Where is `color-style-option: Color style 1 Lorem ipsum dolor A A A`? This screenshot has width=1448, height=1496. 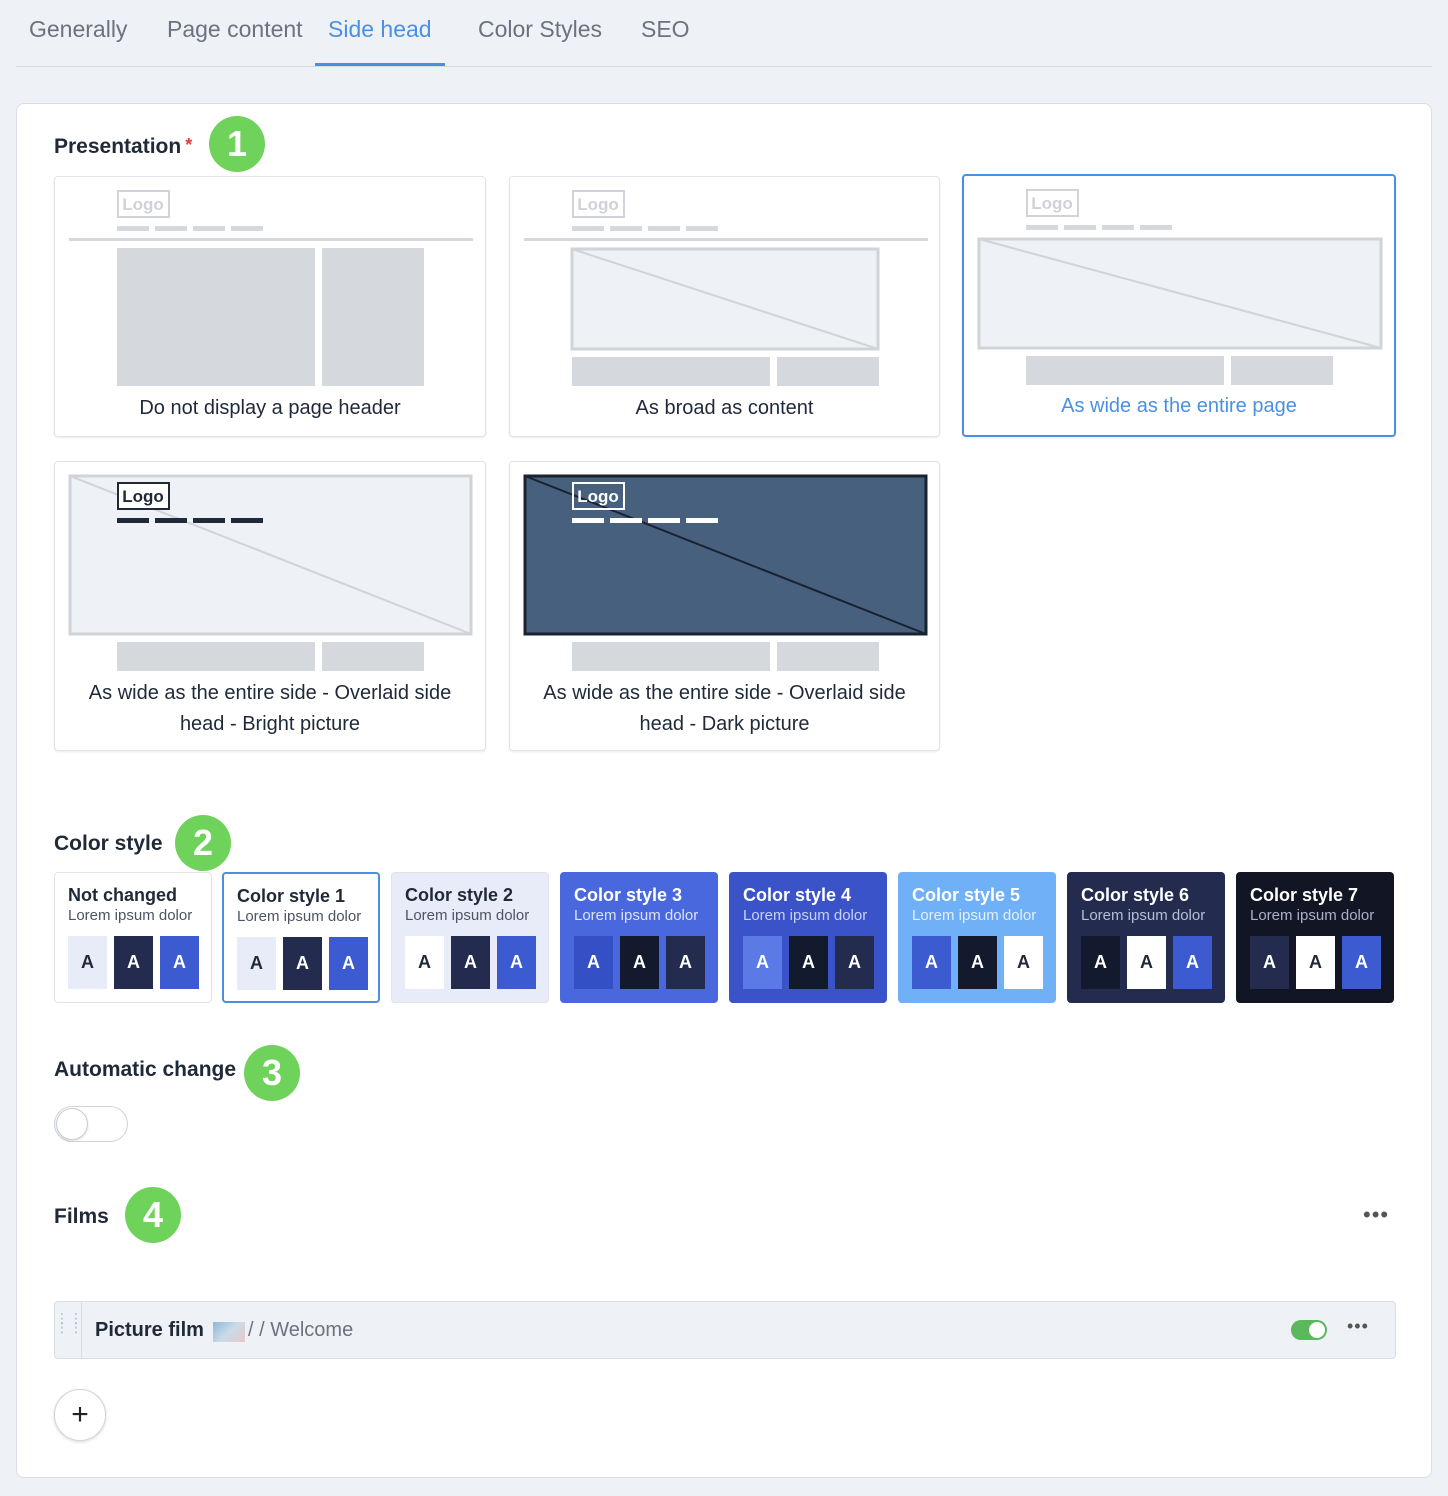
color-style-option: Color style 1 Lorem ipsum dolor A A A is located at coordinates (301, 937).